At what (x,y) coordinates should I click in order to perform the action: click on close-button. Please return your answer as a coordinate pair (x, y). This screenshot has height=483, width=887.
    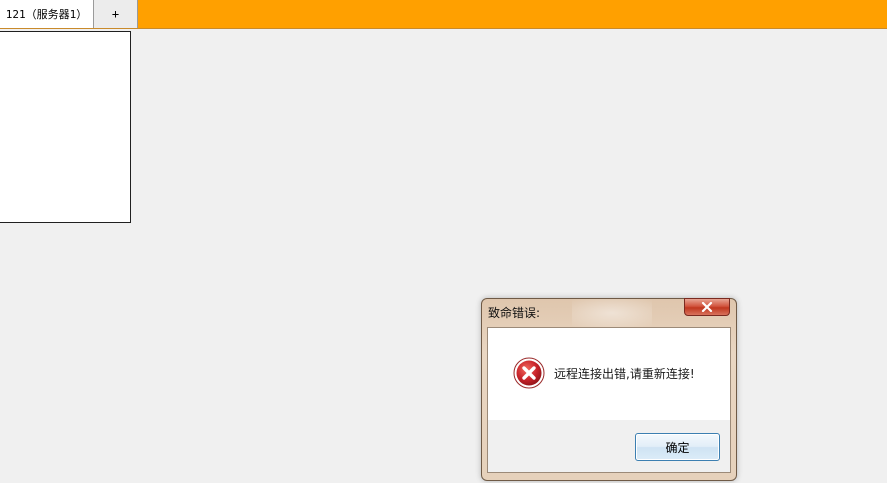
    Looking at the image, I should click on (707, 307).